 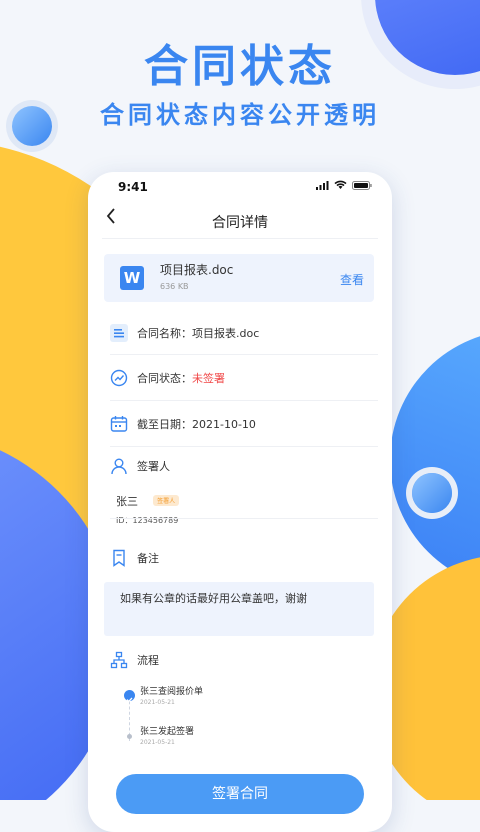 I want to click on signer-header: 签署人, so click(x=244, y=466).